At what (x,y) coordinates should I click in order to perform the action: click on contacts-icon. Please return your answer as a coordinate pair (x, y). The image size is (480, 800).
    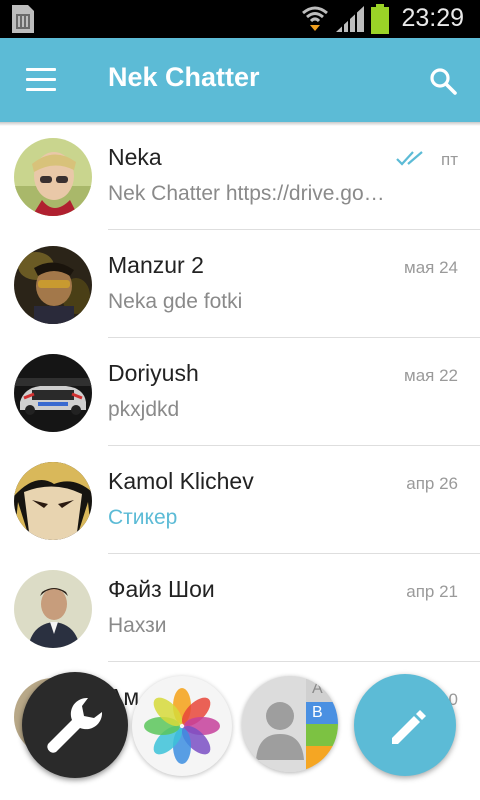
    Looking at the image, I should click on (290, 724).